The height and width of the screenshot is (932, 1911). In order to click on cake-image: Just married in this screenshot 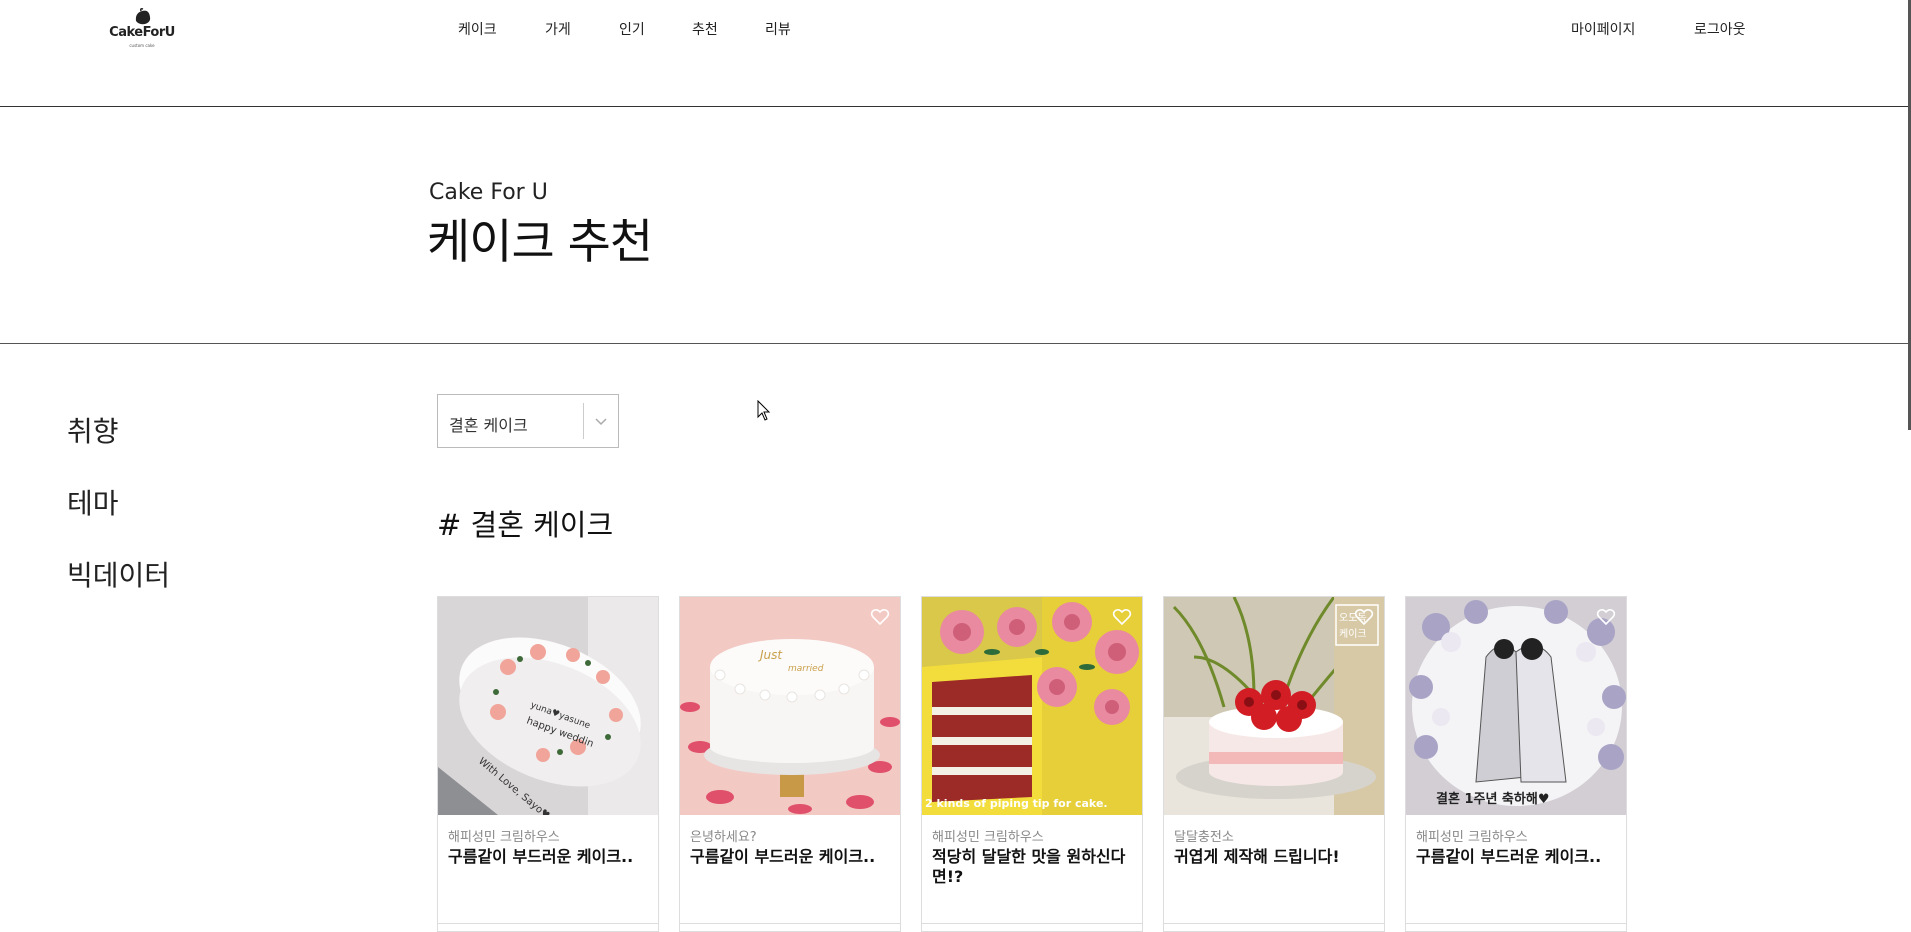, I will do `click(790, 706)`.